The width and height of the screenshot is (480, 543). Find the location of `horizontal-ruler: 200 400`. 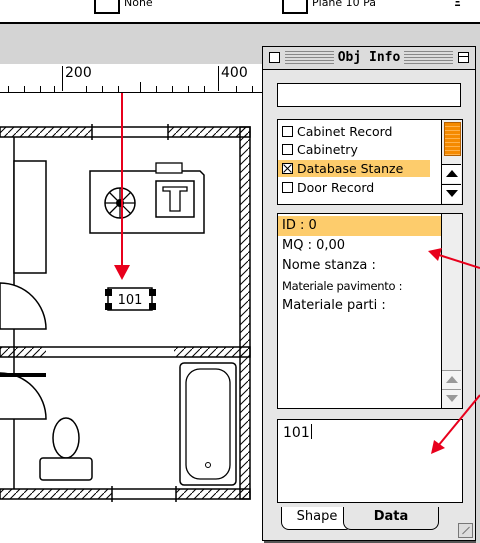

horizontal-ruler: 200 400 is located at coordinates (131, 78).